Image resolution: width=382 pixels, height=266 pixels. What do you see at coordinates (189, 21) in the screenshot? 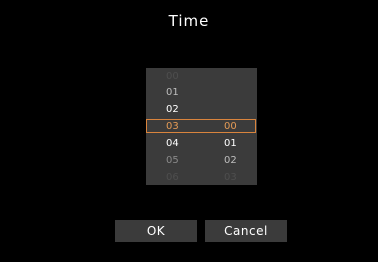
I see `dialog-title: Time` at bounding box center [189, 21].